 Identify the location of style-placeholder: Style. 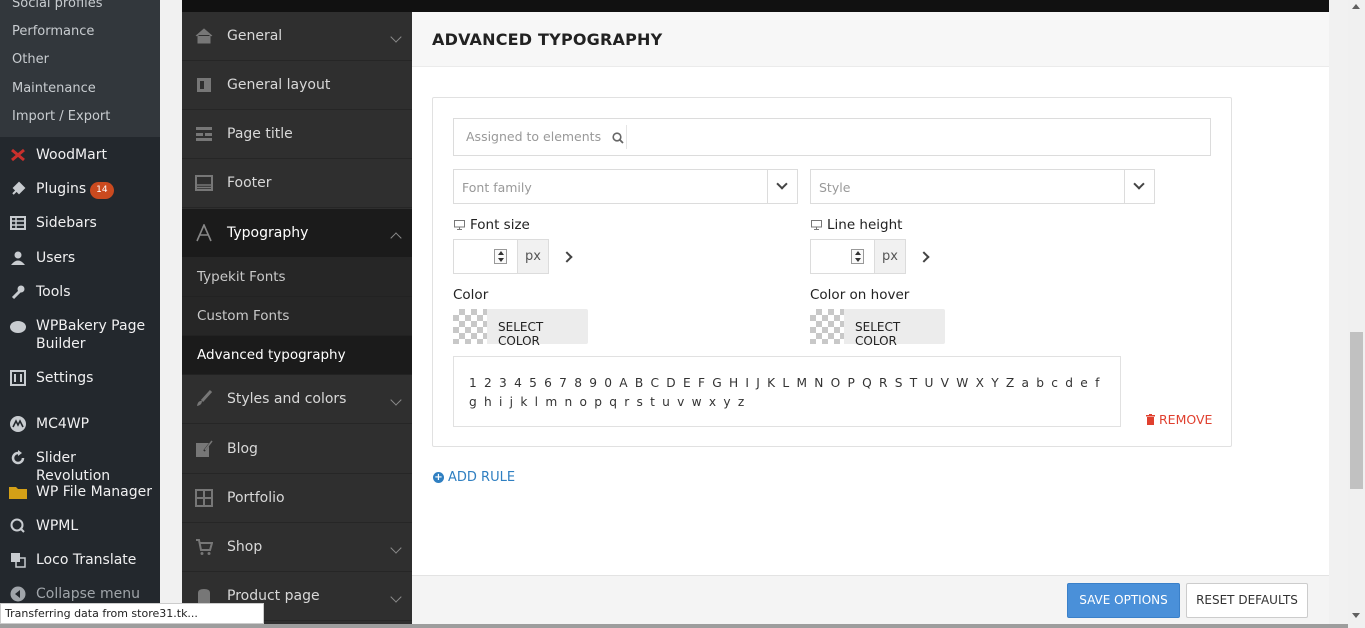
(835, 187).